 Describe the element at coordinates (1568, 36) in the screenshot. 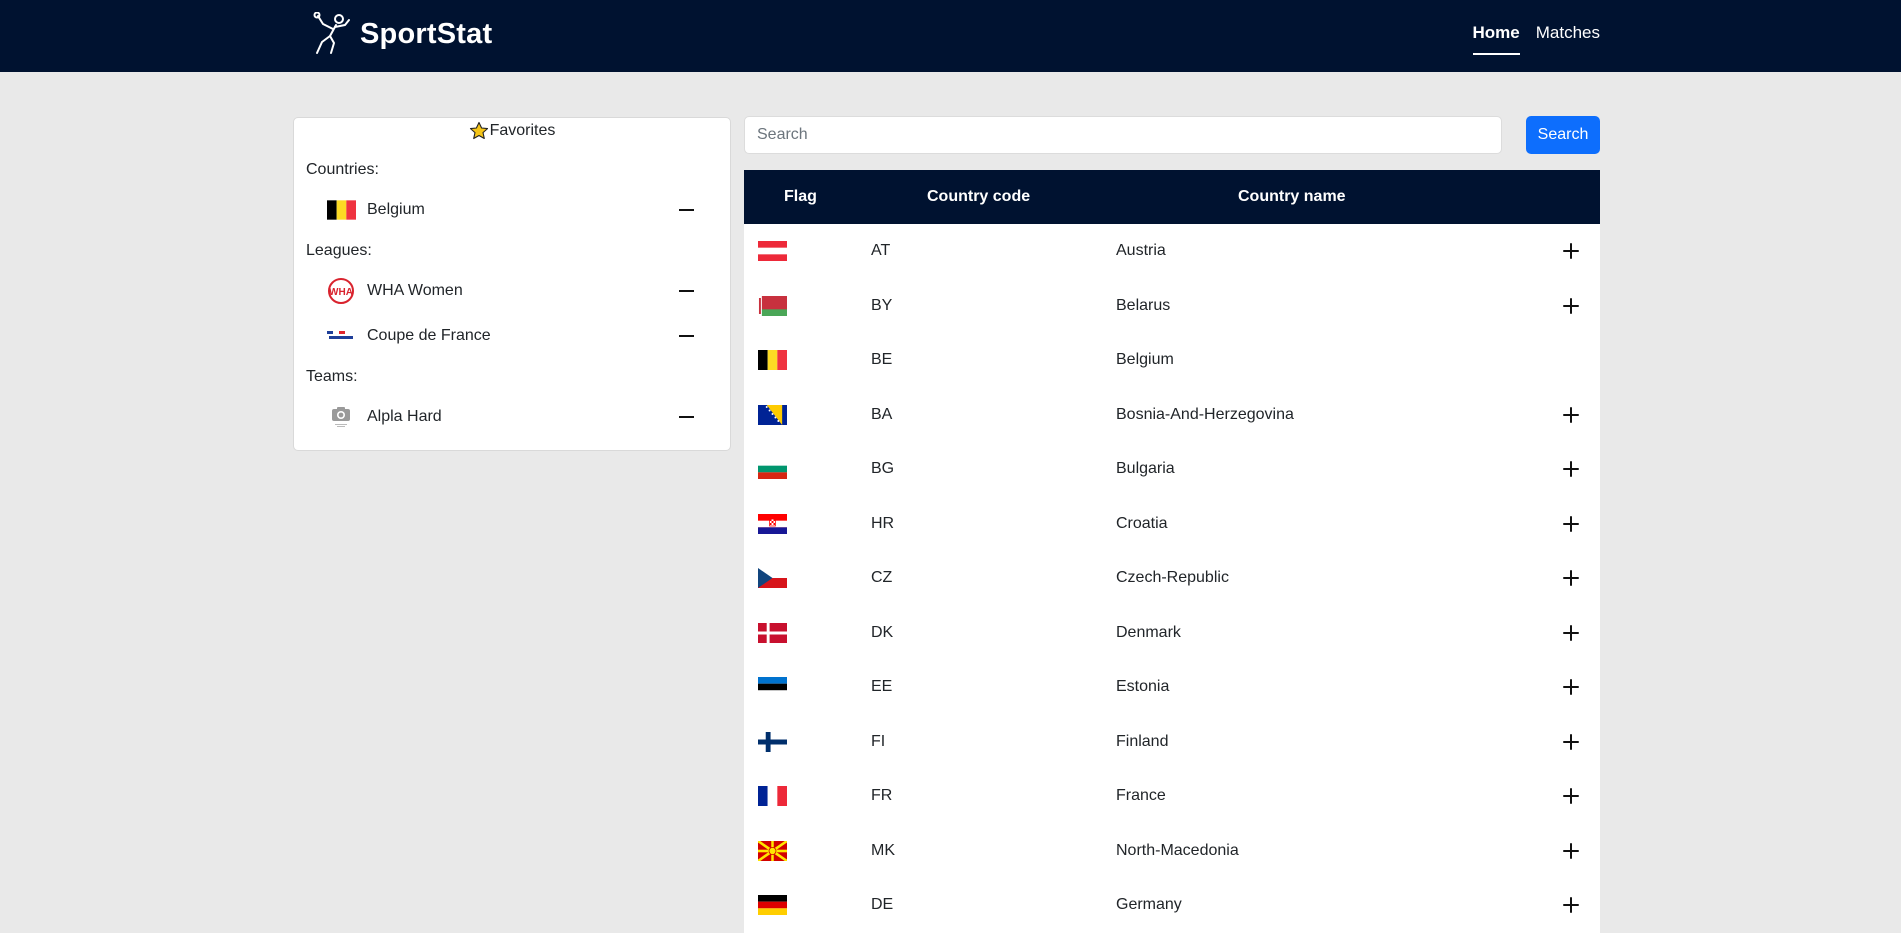

I see `nav-matches: Matches` at that location.